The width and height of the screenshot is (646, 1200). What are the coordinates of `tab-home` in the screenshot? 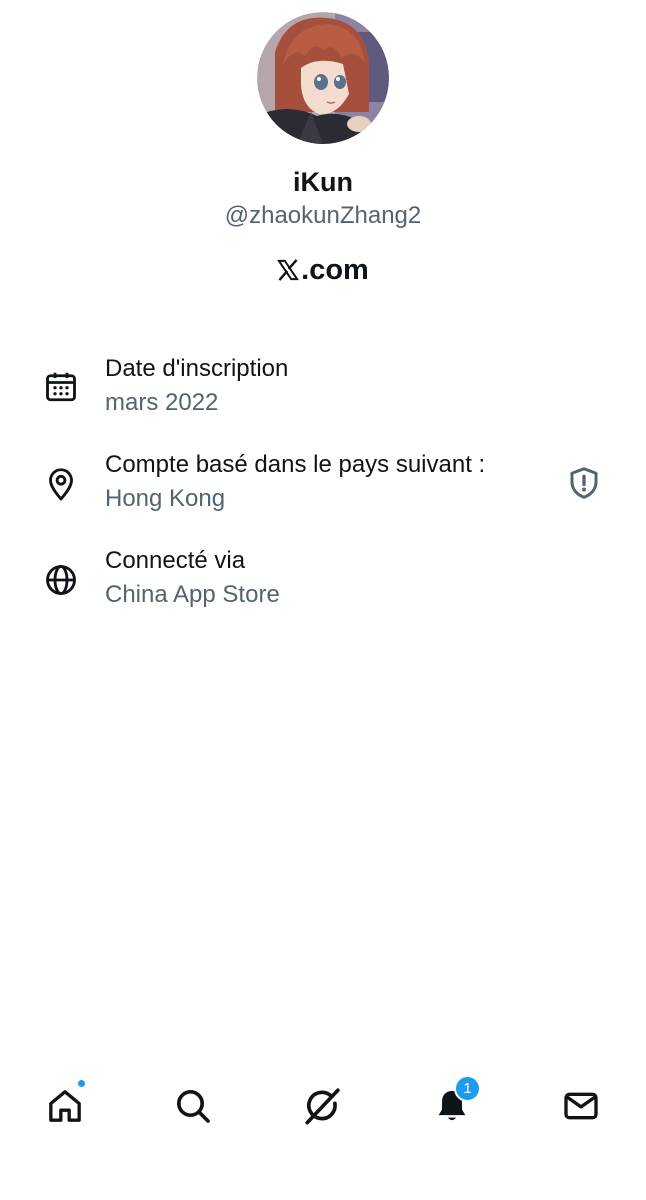 It's located at (65, 1104).